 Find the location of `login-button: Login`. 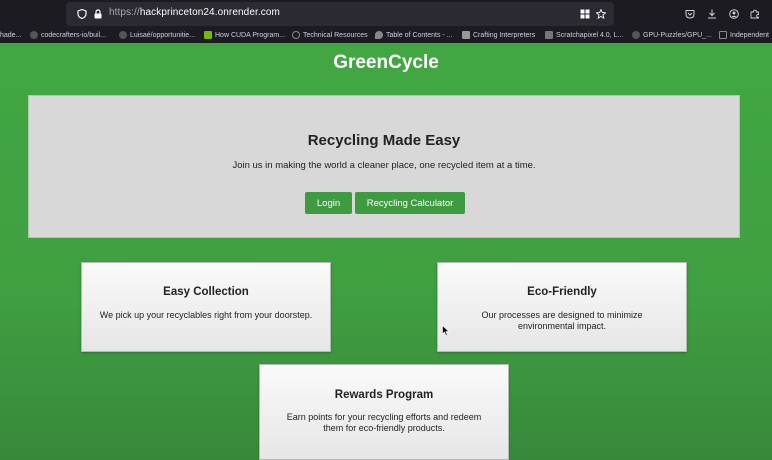

login-button: Login is located at coordinates (328, 203).